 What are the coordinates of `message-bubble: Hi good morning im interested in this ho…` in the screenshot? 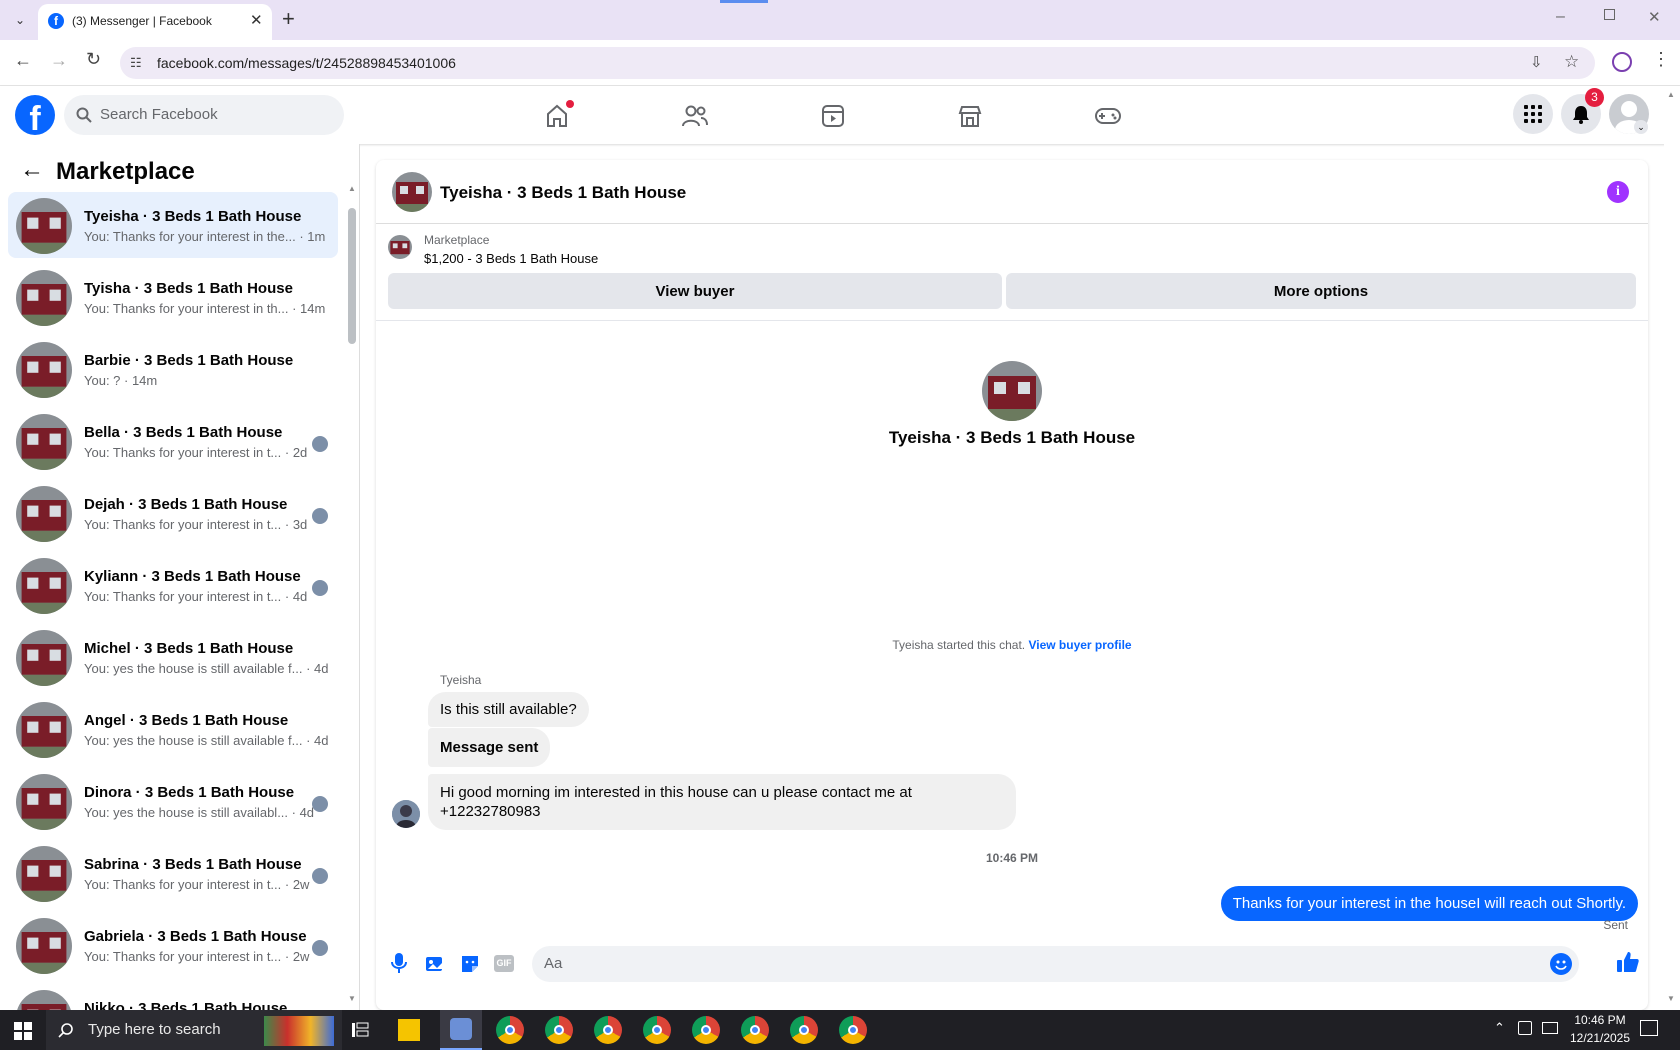 It's located at (722, 802).